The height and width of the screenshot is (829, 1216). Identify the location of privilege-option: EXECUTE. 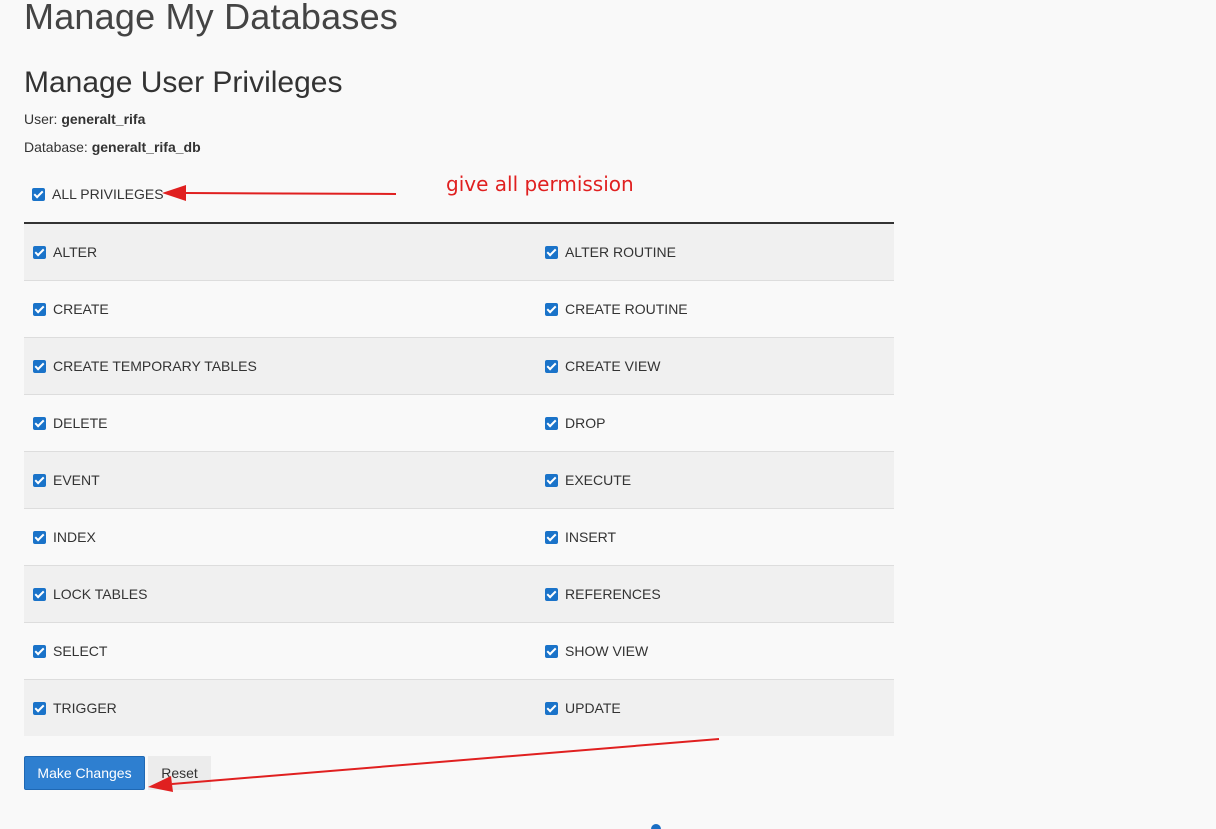
(719, 480).